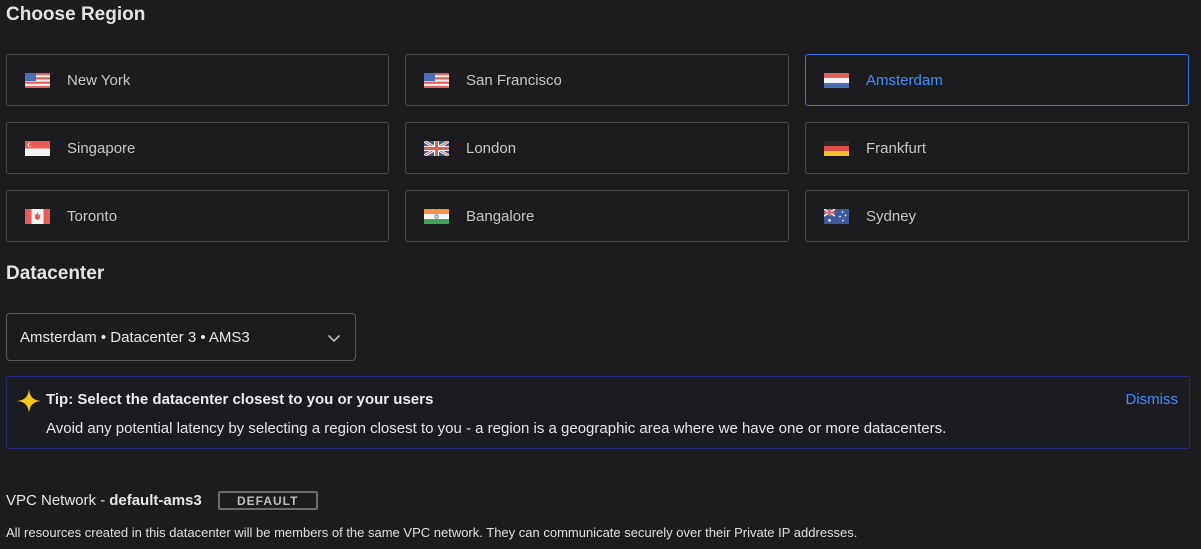 The image size is (1201, 549). What do you see at coordinates (29, 401) in the screenshot?
I see `sparkle-icon` at bounding box center [29, 401].